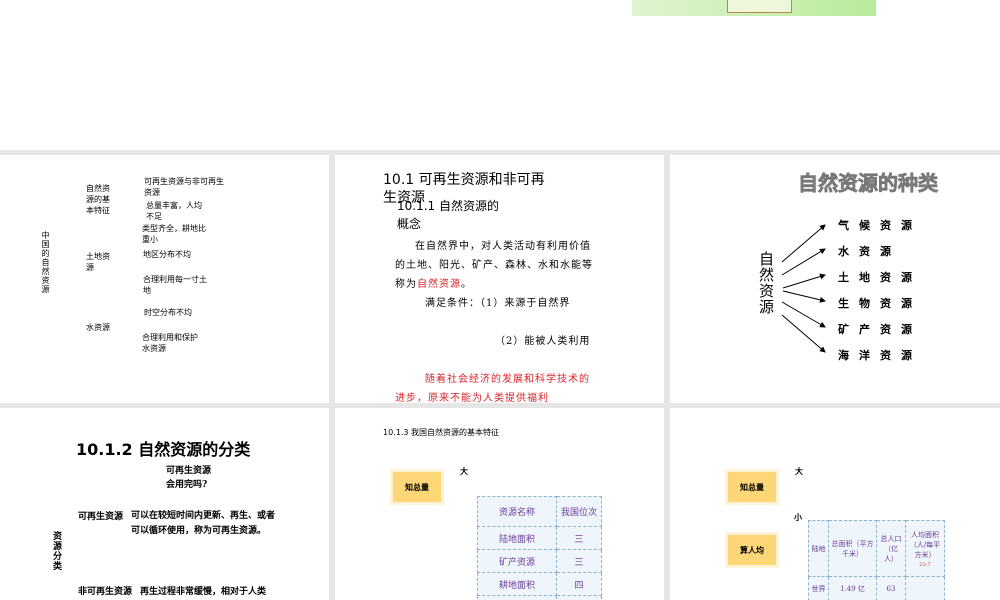 The width and height of the screenshot is (1000, 600). What do you see at coordinates (203, 592) in the screenshot?
I see `nonrenewable-definition: 再生过程非常缓慢，相对于人类` at bounding box center [203, 592].